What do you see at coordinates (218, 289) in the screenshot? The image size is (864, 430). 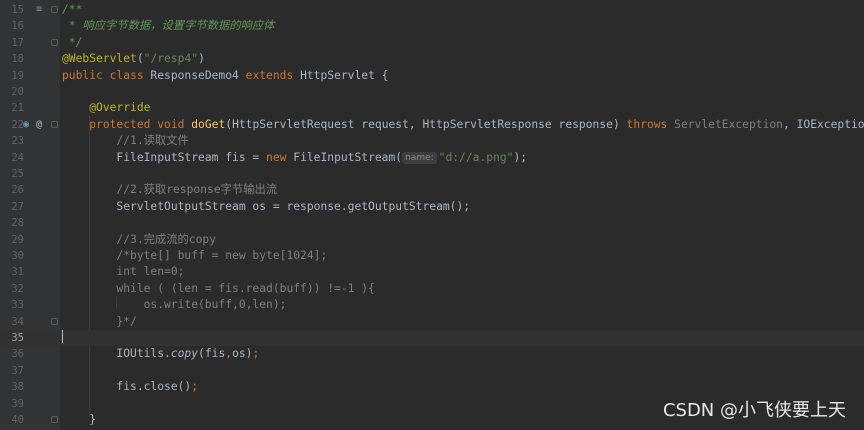 I see `code-text: while ( (len = fis.read(buff)) !=-1 ){` at bounding box center [218, 289].